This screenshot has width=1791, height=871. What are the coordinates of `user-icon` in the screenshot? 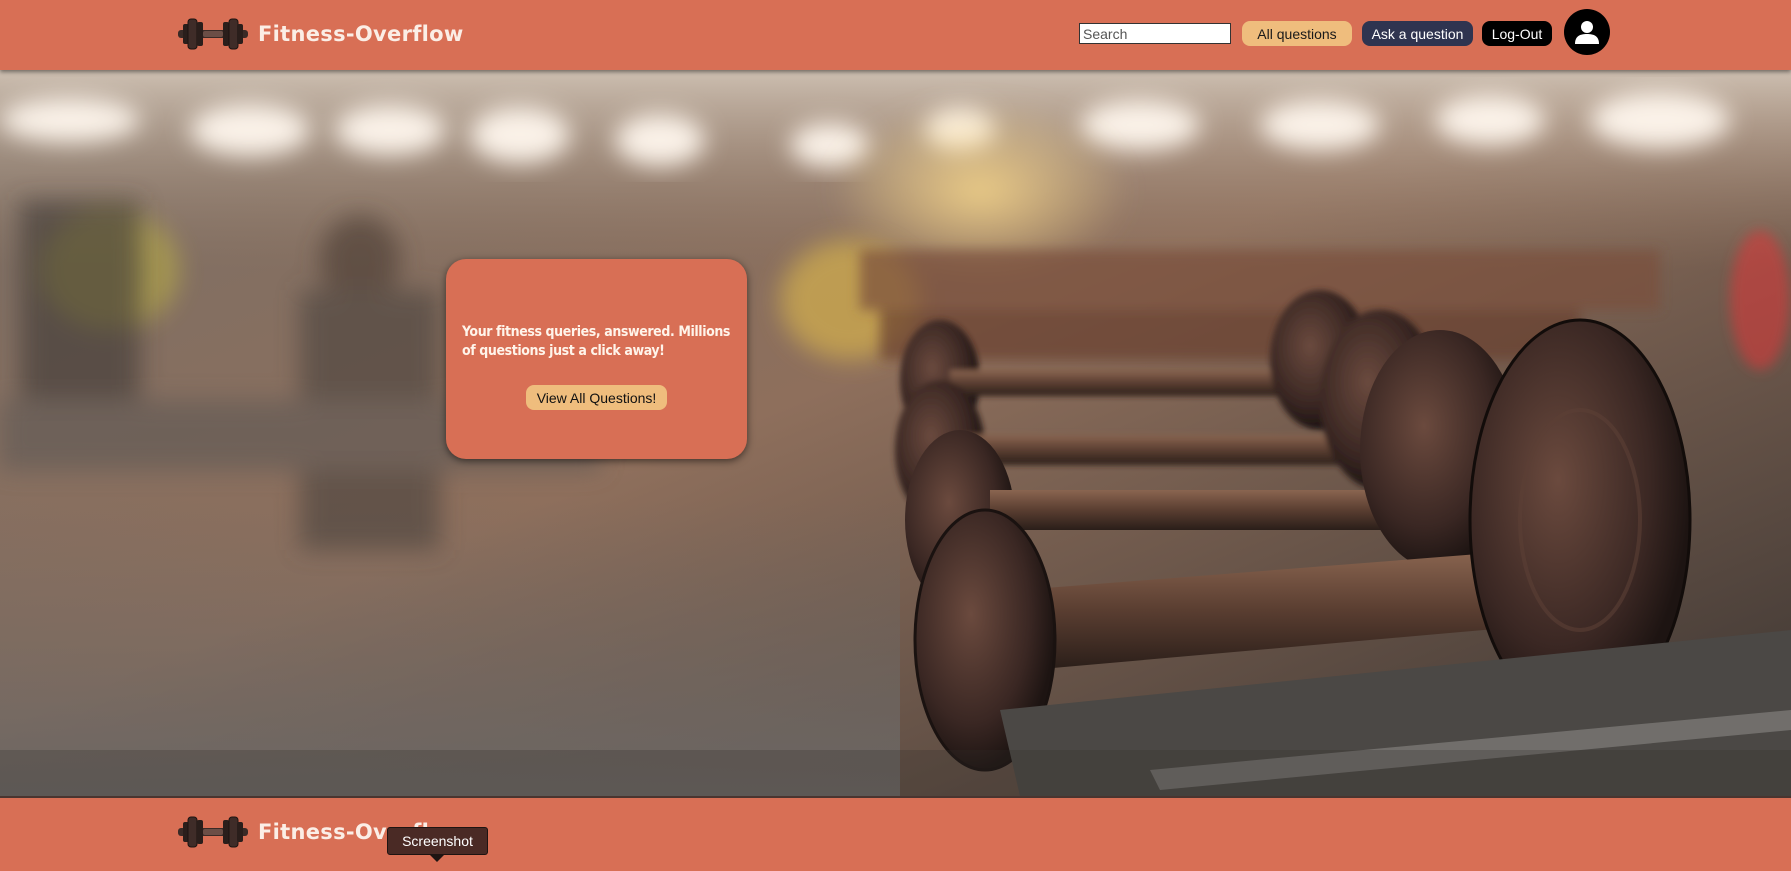 It's located at (1587, 32).